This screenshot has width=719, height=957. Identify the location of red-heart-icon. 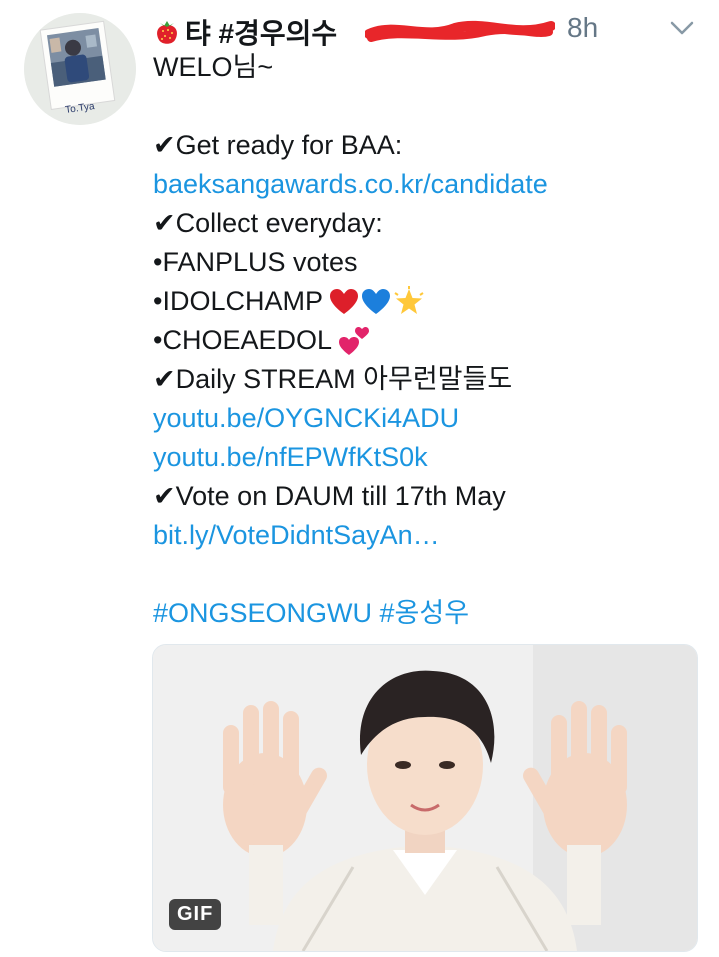
(344, 302).